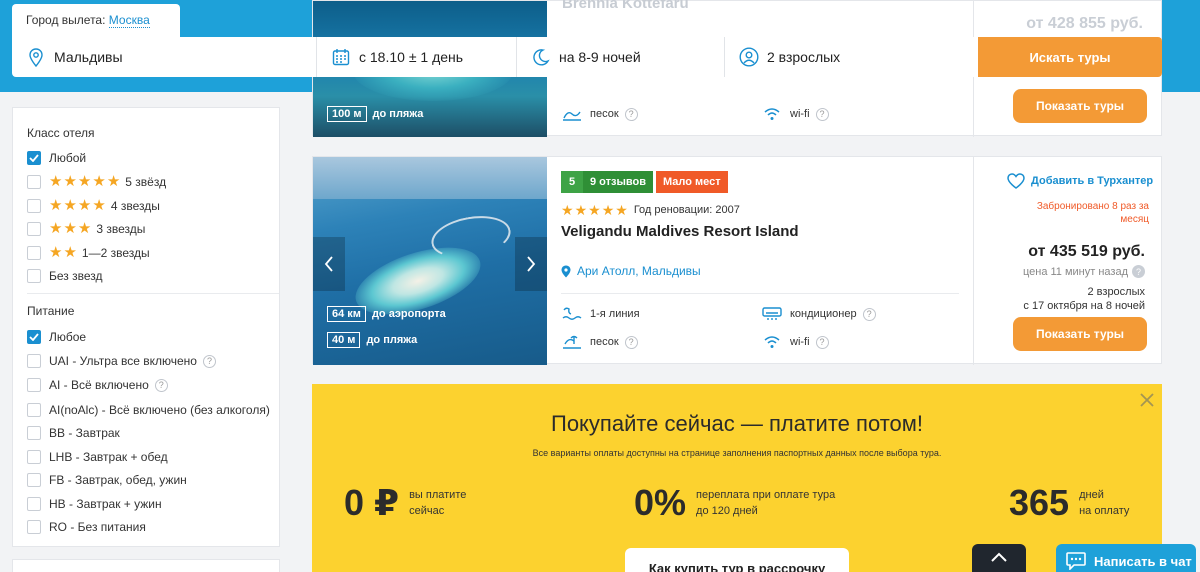 The width and height of the screenshot is (1200, 572). Describe the element at coordinates (1080, 106) in the screenshot. I see `show-tours-button-prev: Показать туры` at that location.